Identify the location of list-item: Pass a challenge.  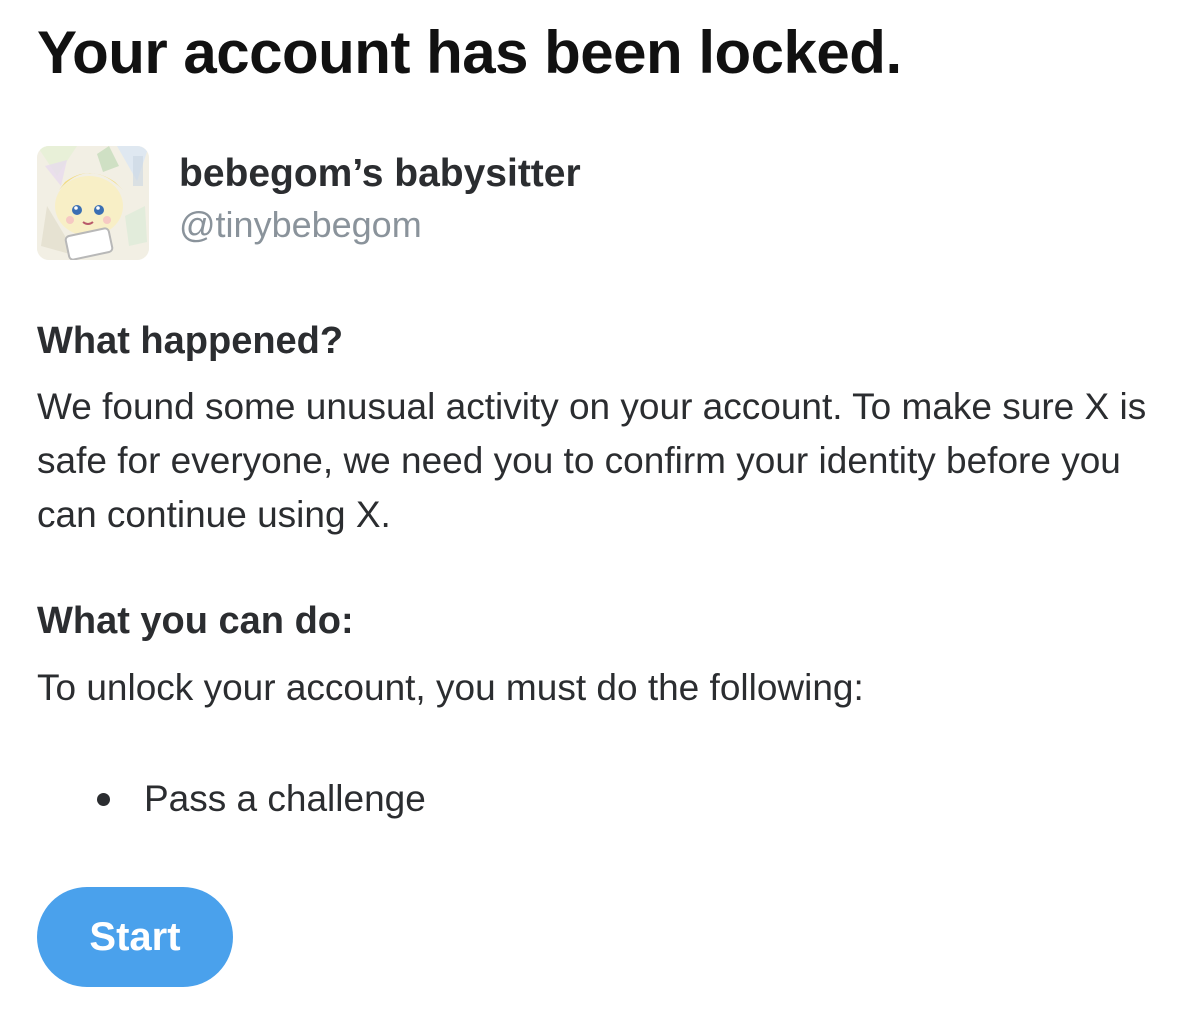
(257, 799).